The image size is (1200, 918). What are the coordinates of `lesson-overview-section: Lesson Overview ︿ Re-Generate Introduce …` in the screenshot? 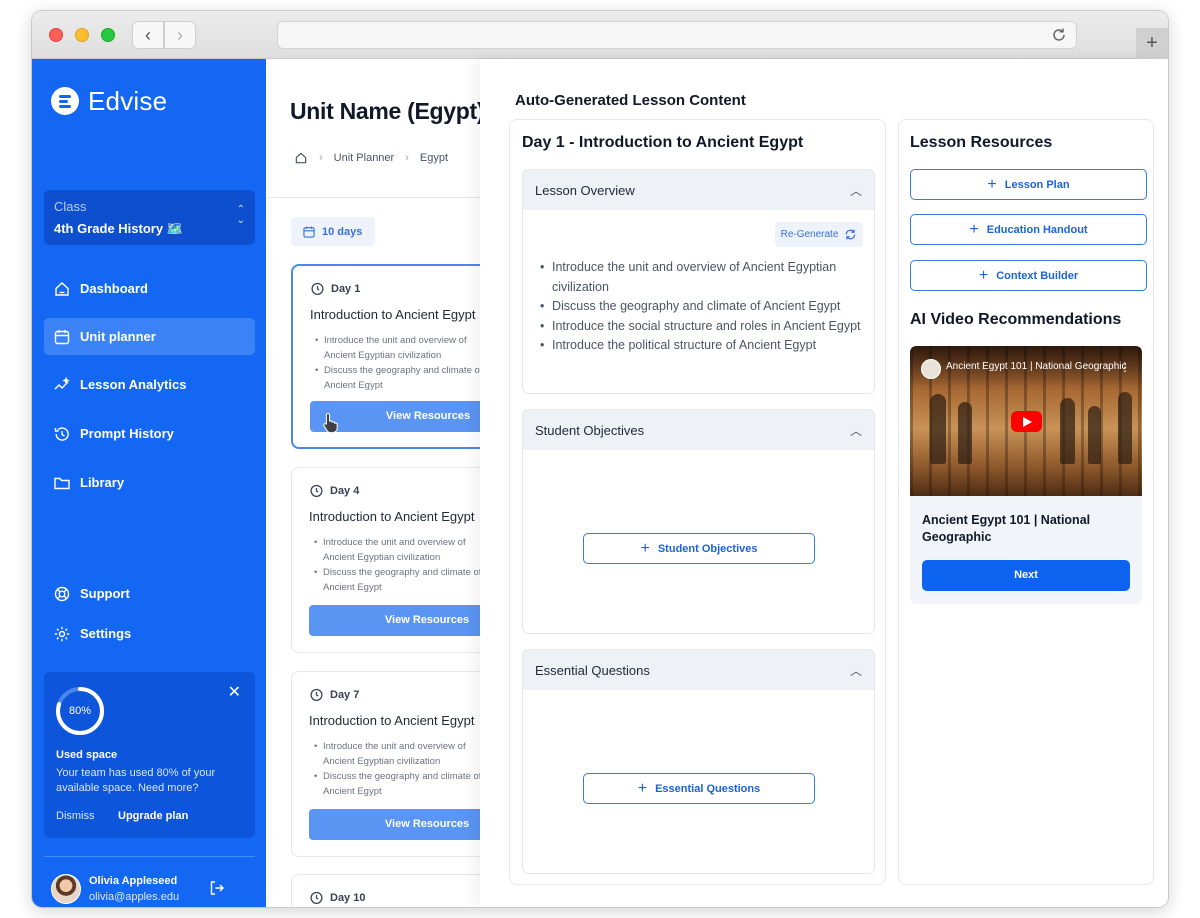 It's located at (698, 281).